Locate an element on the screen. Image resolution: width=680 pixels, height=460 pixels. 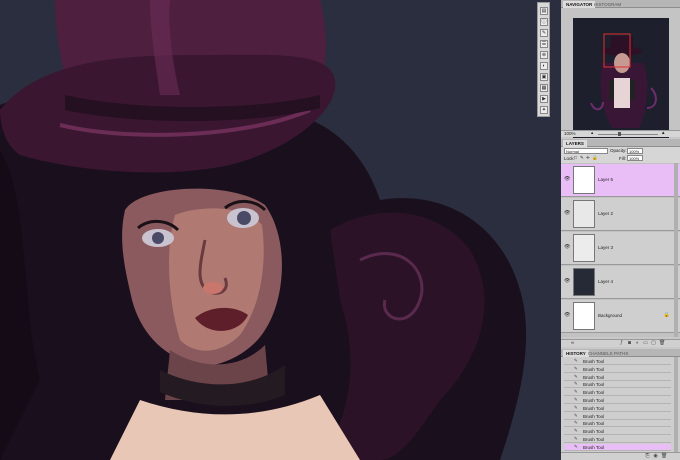
fx-icon: ƒ is located at coordinates (621, 343).